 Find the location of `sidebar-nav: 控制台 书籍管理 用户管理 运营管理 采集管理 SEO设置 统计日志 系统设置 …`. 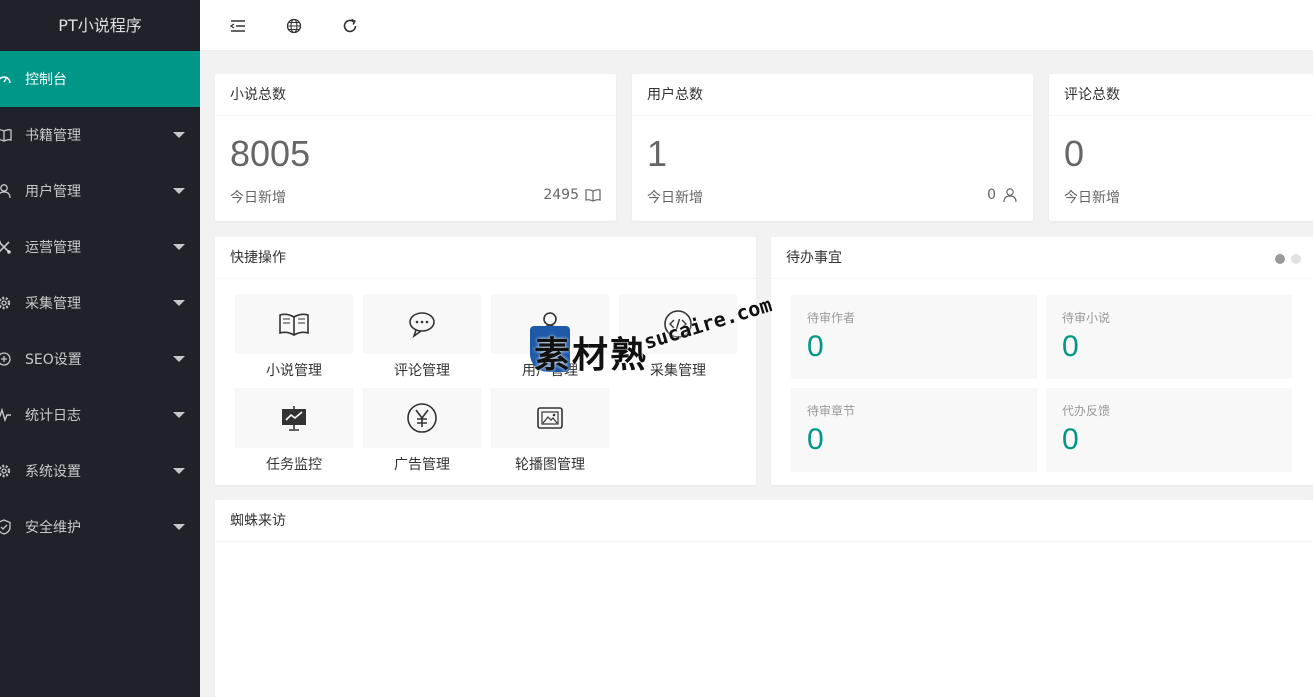

sidebar-nav: 控制台 书籍管理 用户管理 运营管理 采集管理 SEO设置 统计日志 系统设置 … is located at coordinates (100, 303).